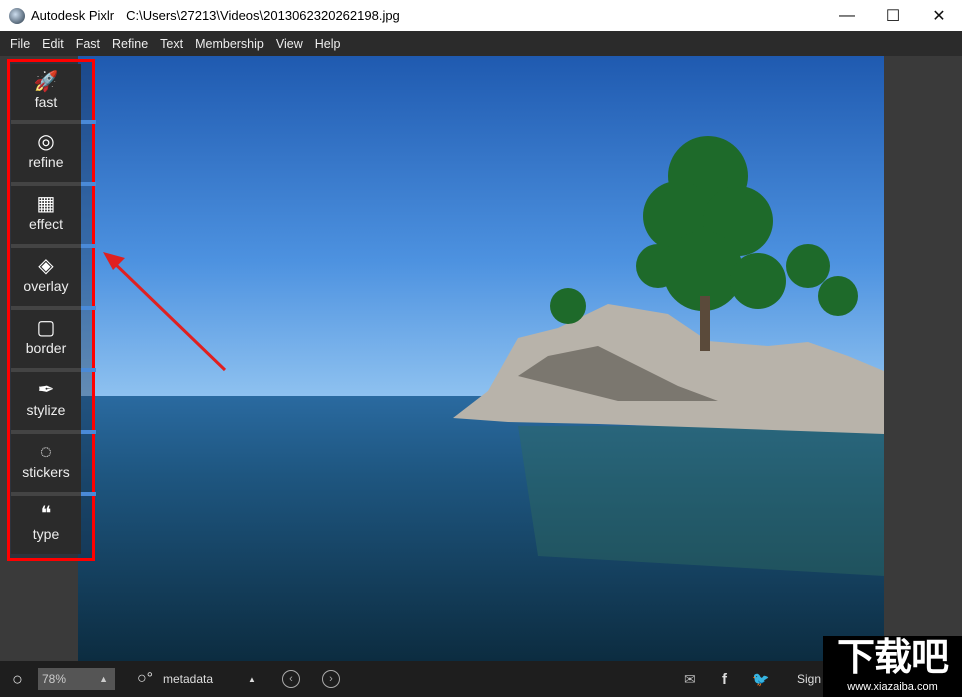 This screenshot has height=697, width=962. Describe the element at coordinates (130, 44) in the screenshot. I see `menu-refine: Refine` at that location.